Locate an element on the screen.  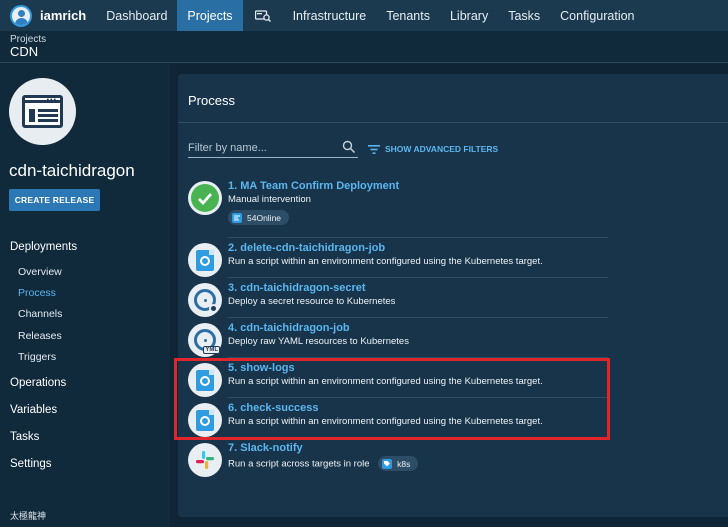
step-description: Run a script across targets in role is located at coordinates (299, 464).